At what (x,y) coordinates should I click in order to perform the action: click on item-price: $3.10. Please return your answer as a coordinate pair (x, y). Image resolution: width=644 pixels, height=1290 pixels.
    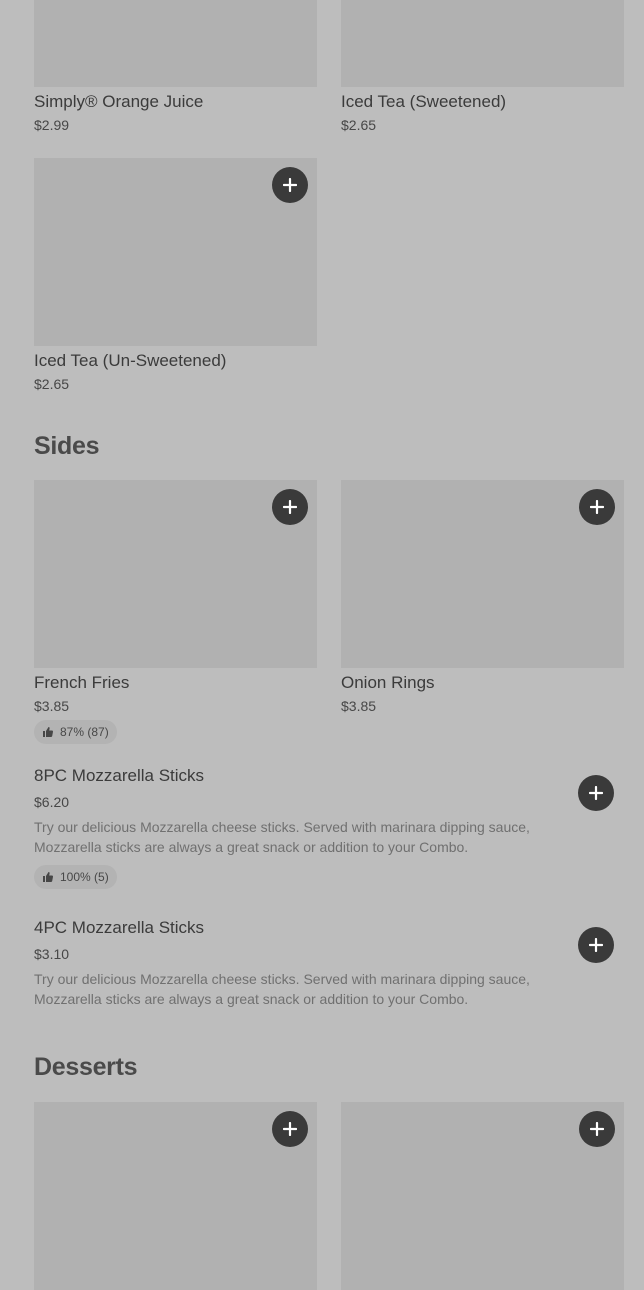
    Looking at the image, I should click on (52, 954).